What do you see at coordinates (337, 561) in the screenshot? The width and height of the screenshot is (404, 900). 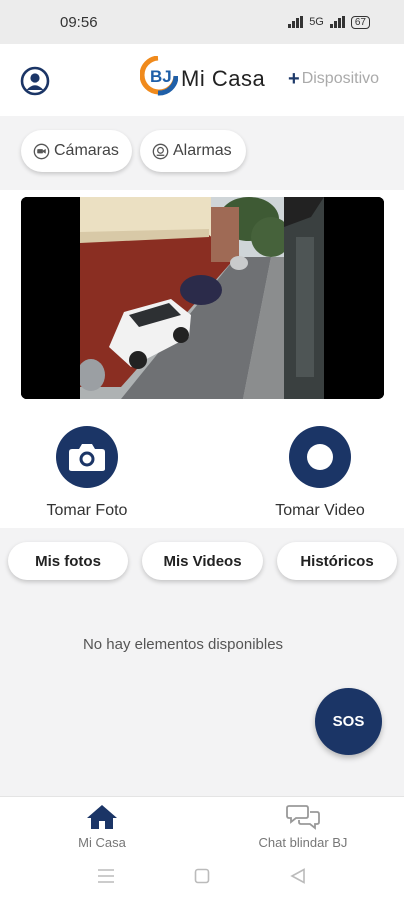 I see `tab-history: Históricos` at bounding box center [337, 561].